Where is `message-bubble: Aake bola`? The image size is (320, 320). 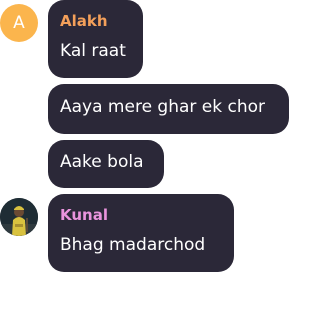
message-bubble: Aake bola is located at coordinates (106, 164).